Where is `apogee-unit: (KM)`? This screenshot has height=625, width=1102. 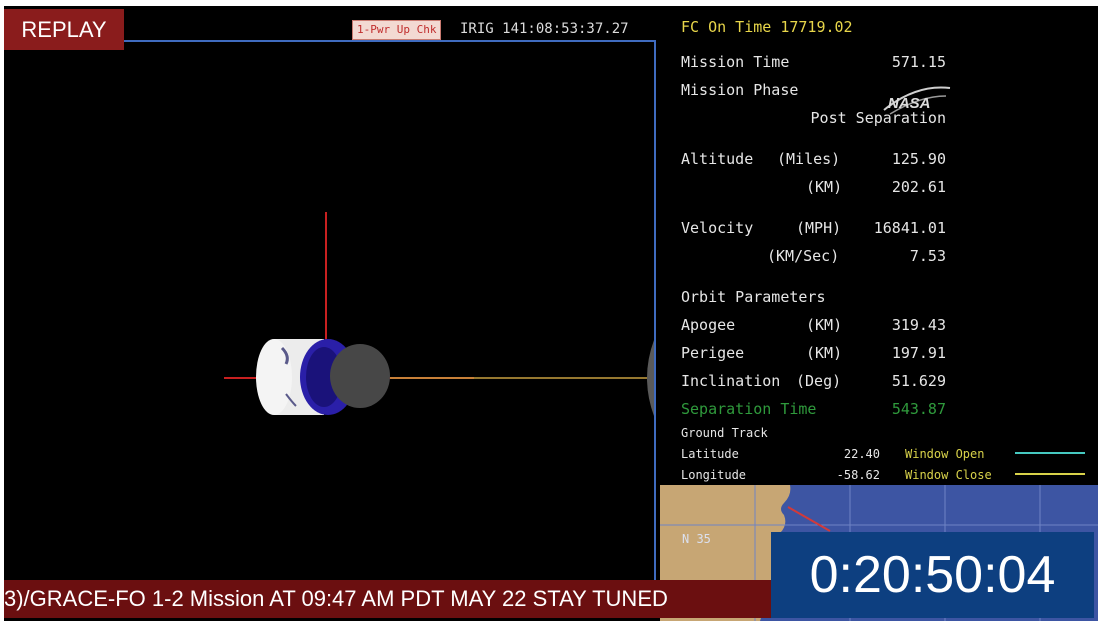
apogee-unit: (KM) is located at coordinates (824, 325).